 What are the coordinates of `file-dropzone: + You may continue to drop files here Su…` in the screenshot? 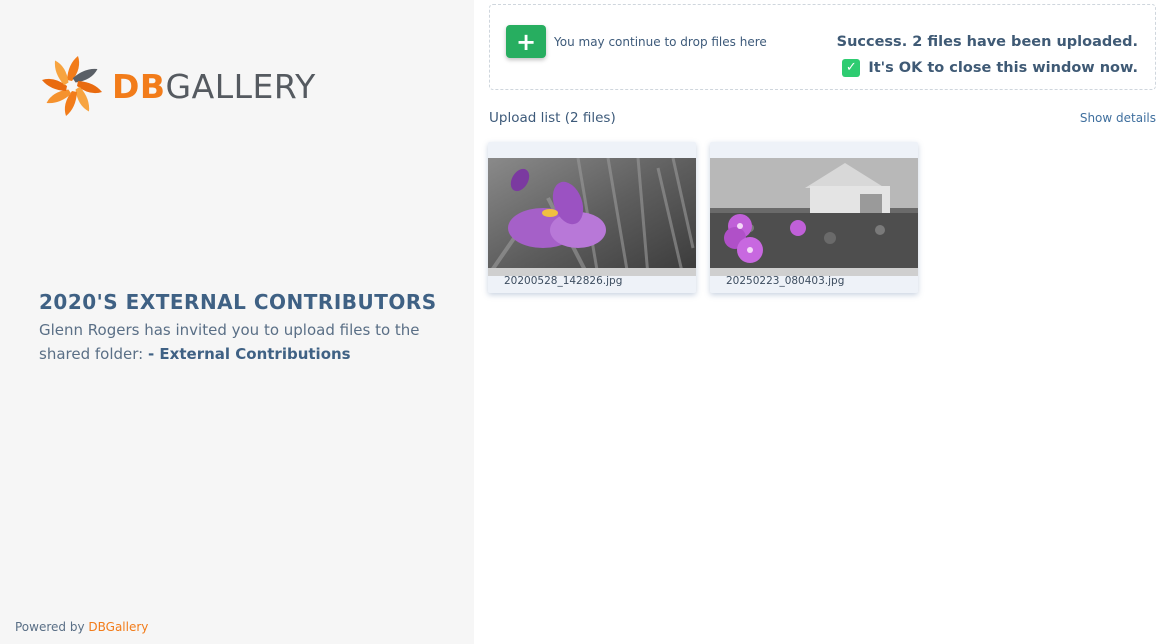 It's located at (822, 47).